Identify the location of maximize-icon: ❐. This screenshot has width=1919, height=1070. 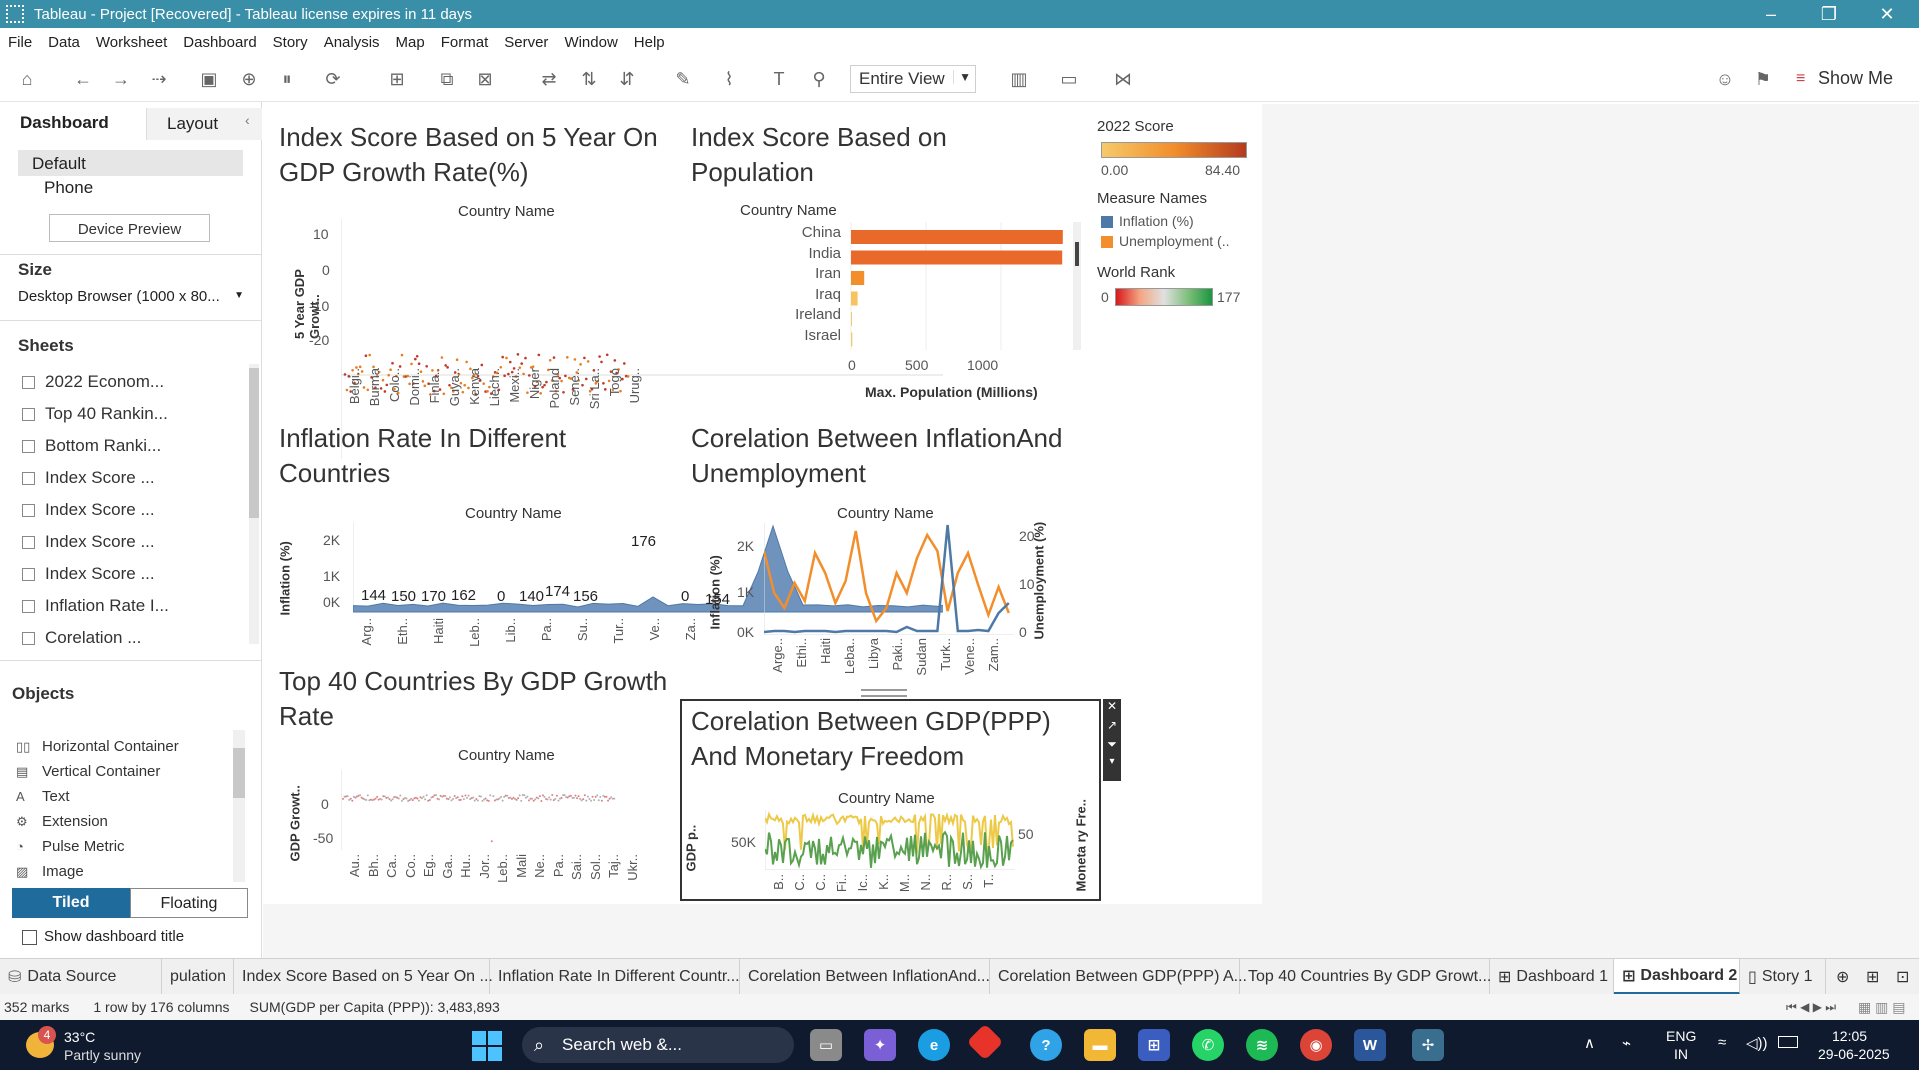
(1829, 14).